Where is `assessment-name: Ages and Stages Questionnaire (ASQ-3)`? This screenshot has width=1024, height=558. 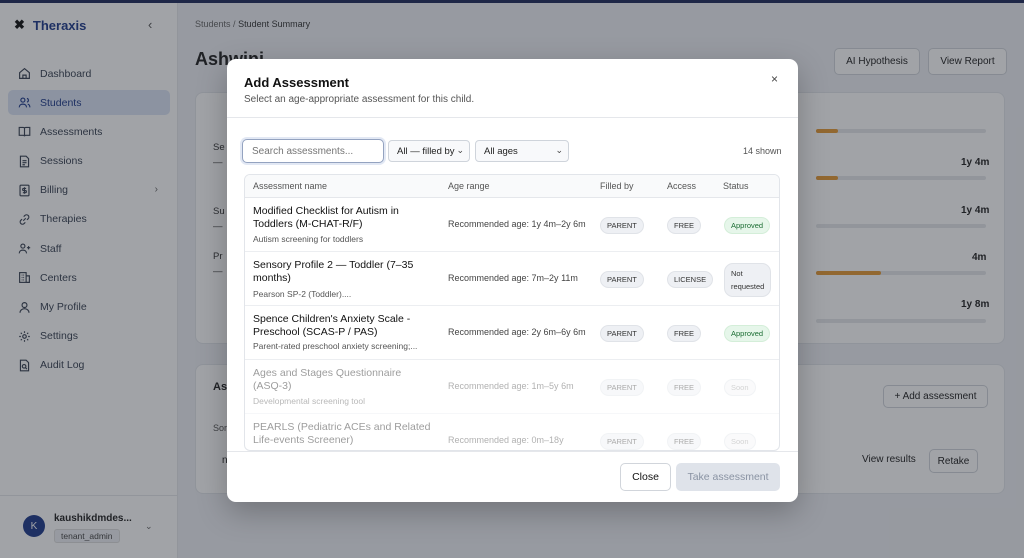
assessment-name: Ages and Stages Questionnaire (ASQ-3) is located at coordinates (327, 379).